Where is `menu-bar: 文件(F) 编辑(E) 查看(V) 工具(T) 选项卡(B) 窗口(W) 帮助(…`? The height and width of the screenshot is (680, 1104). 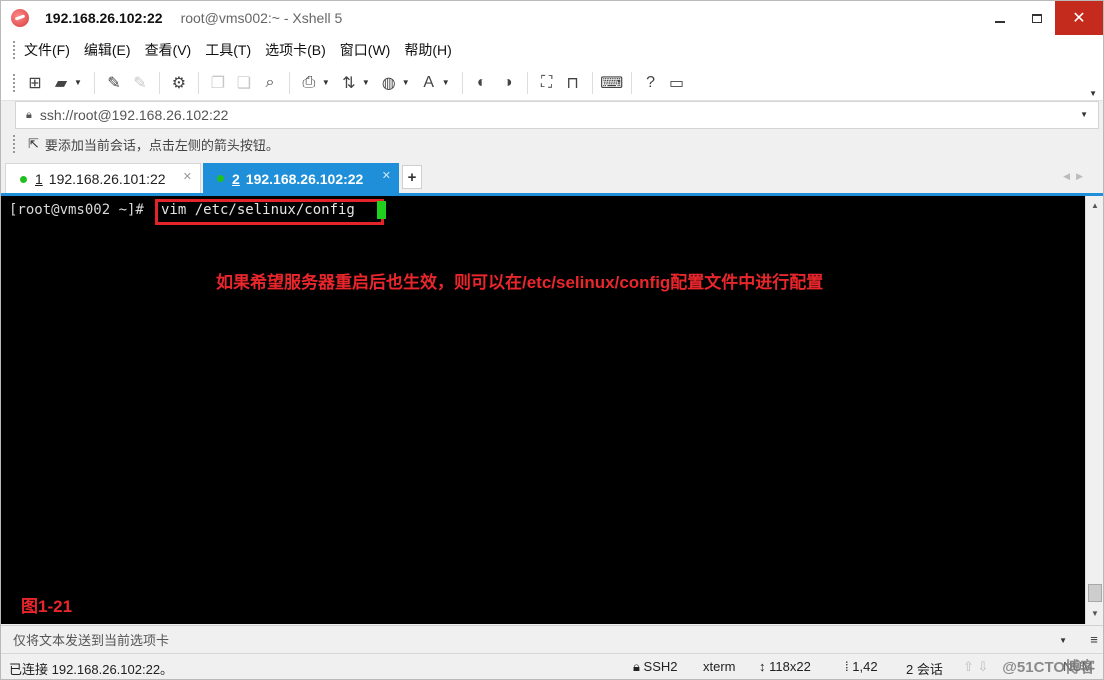
menu-bar: 文件(F) 编辑(E) 查看(V) 工具(T) 选项卡(B) 窗口(W) 帮助(… is located at coordinates (552, 50).